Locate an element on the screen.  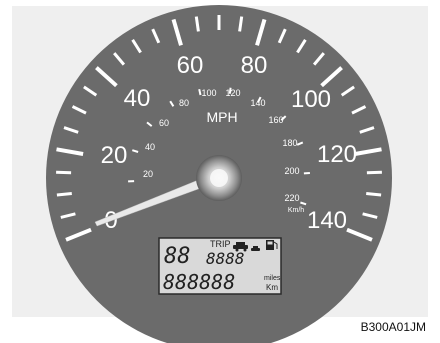
lcd-unit-miles: miles is located at coordinates (272, 278).